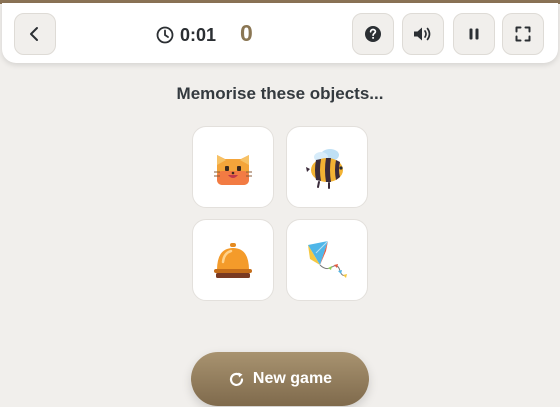  I want to click on timer: 0:01, so click(186, 35).